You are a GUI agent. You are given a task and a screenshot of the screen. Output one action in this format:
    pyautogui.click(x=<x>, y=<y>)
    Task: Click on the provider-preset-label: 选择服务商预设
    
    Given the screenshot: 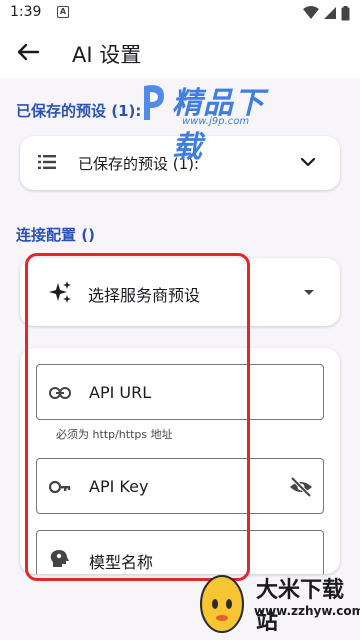 What is the action you would take?
    pyautogui.click(x=144, y=295)
    